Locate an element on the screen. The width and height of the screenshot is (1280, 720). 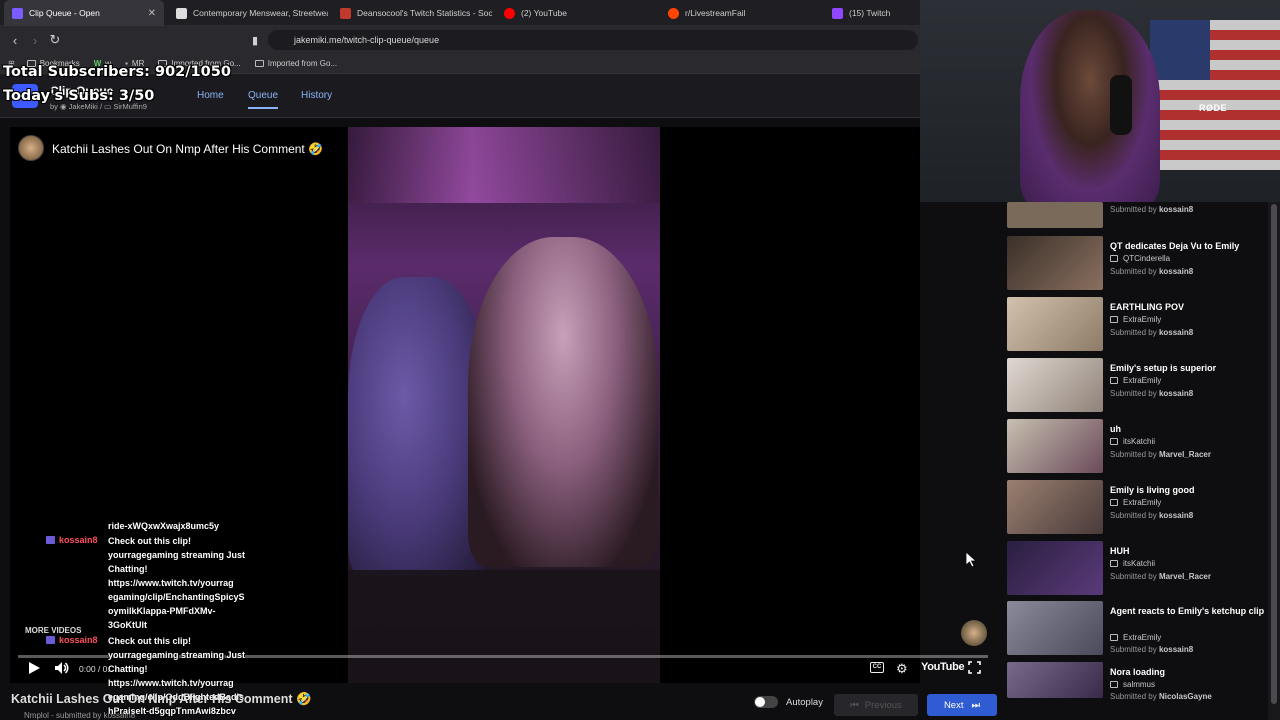
webcam-overlay is located at coordinates (1100, 101).